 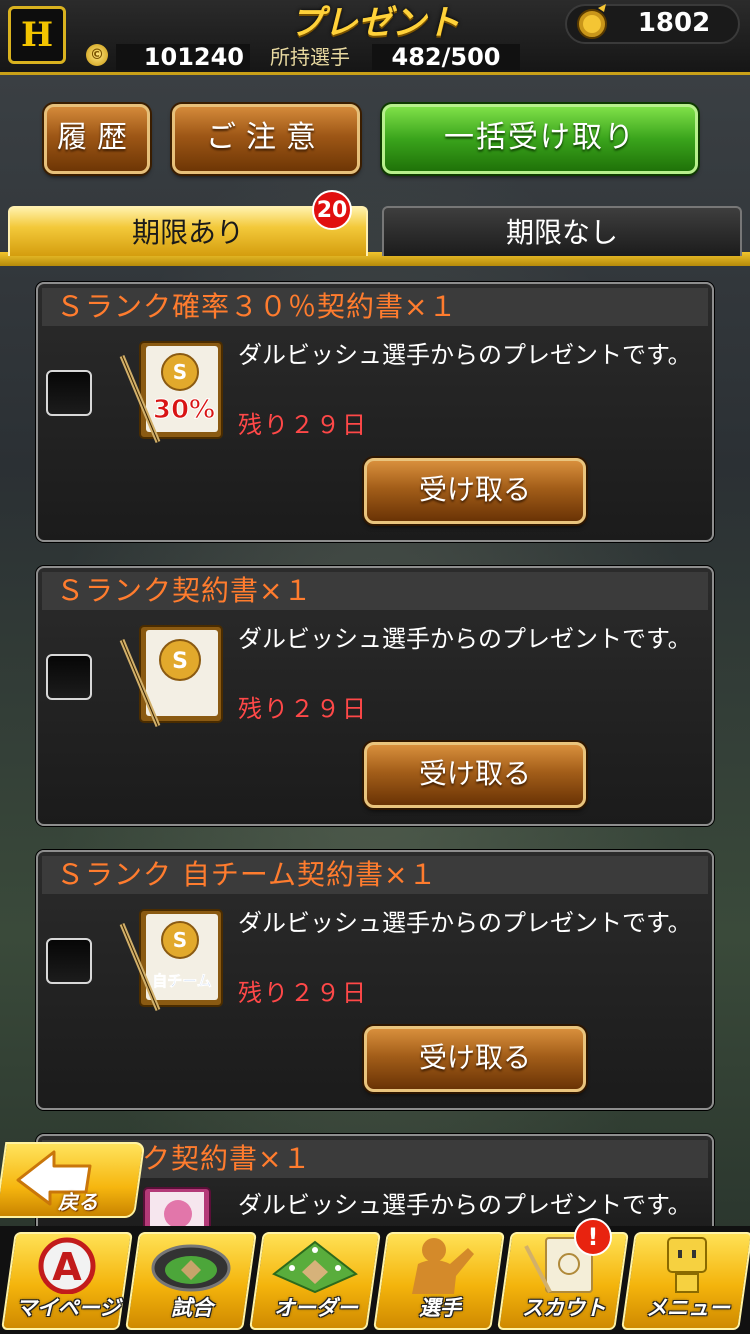 I want to click on notice-button: ご注意, so click(x=266, y=139).